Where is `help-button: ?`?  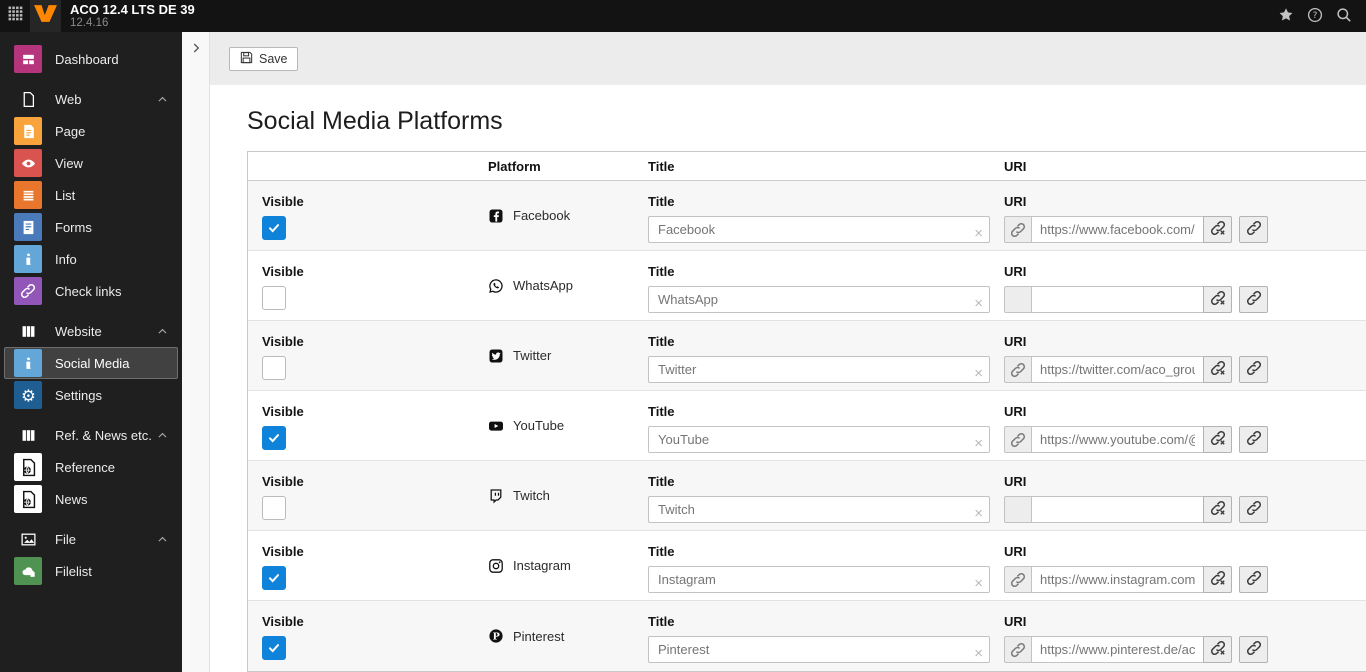 help-button: ? is located at coordinates (1314, 16).